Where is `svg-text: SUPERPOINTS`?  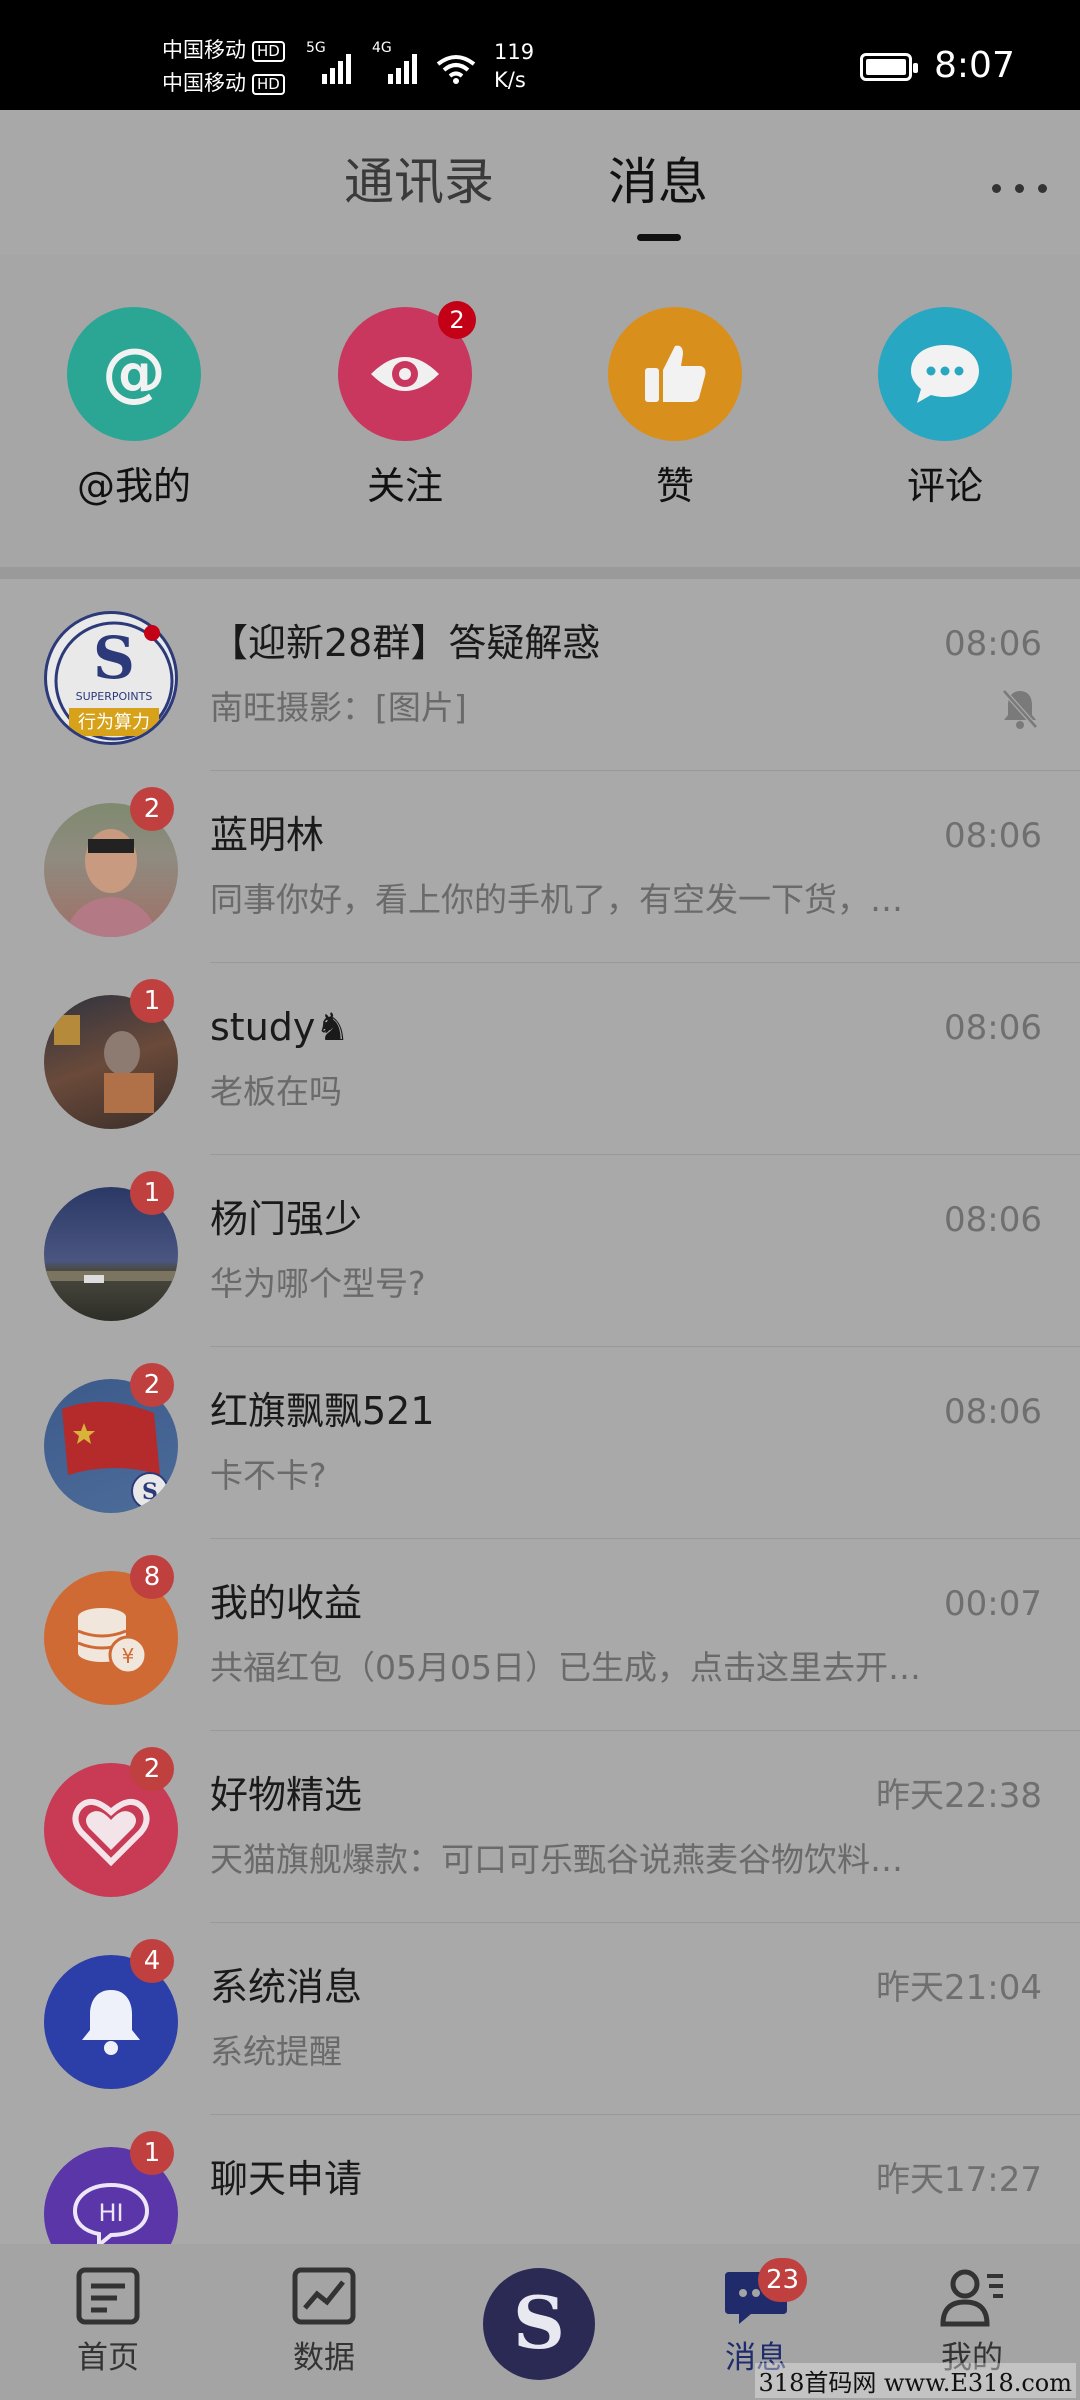 svg-text: SUPERPOINTS is located at coordinates (114, 696).